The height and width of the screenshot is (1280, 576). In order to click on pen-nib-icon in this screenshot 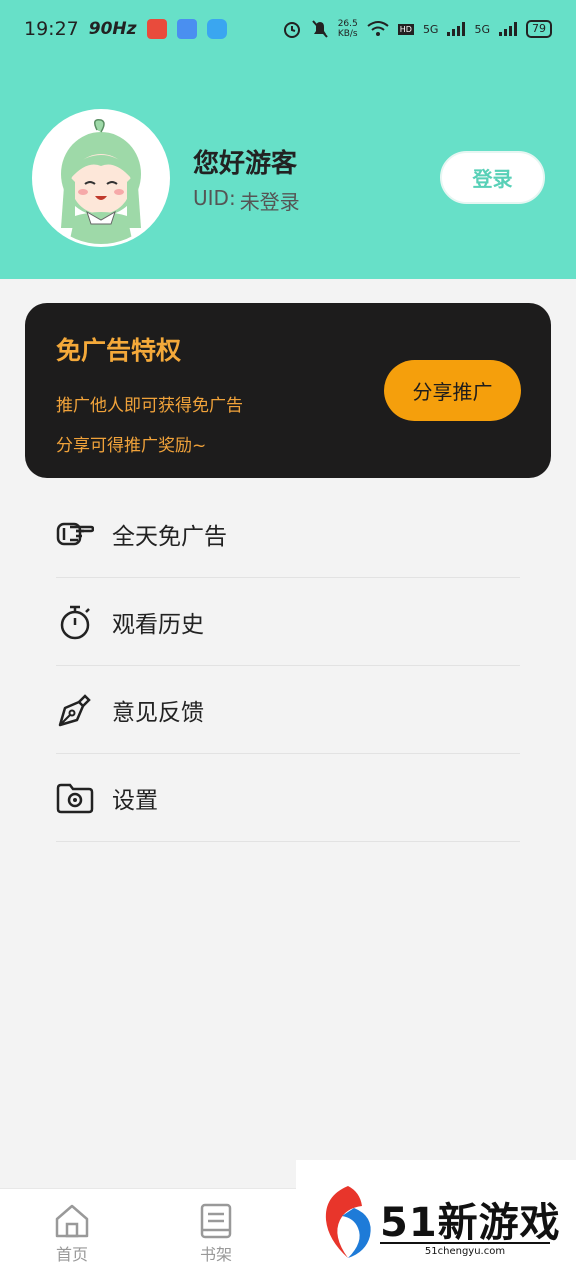, I will do `click(75, 710)`.